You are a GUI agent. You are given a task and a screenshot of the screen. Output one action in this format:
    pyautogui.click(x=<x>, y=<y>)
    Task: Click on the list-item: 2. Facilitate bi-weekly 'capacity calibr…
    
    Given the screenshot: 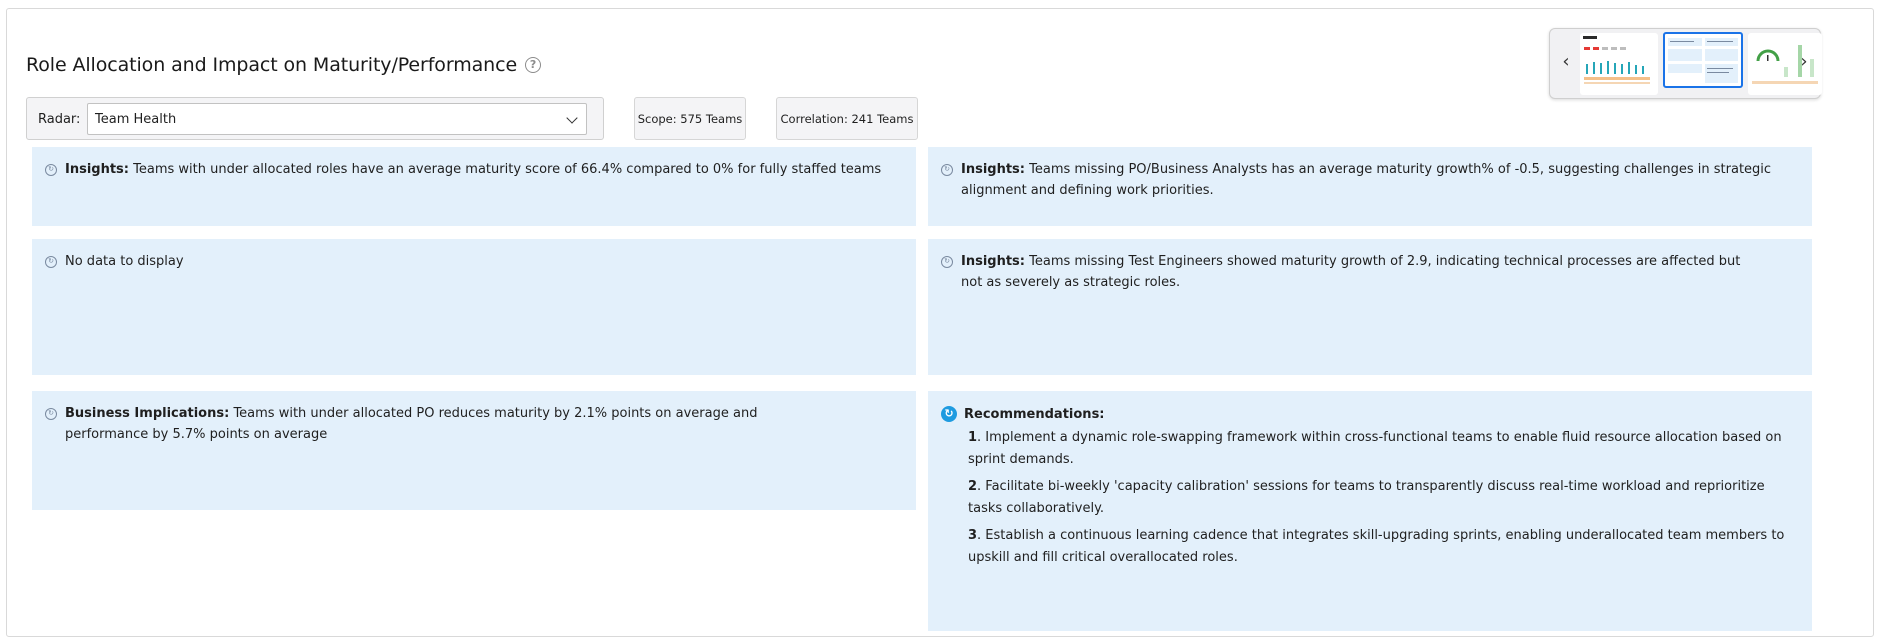 What is the action you would take?
    pyautogui.click(x=1385, y=498)
    